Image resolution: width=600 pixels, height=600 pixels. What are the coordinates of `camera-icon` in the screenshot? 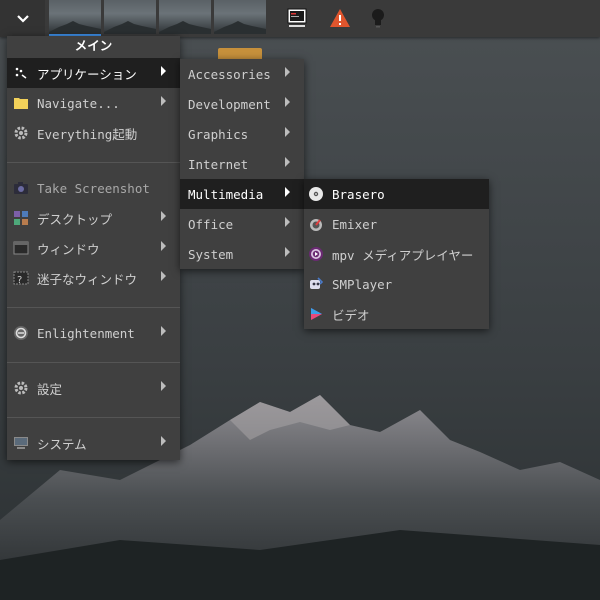 It's located at (21, 188).